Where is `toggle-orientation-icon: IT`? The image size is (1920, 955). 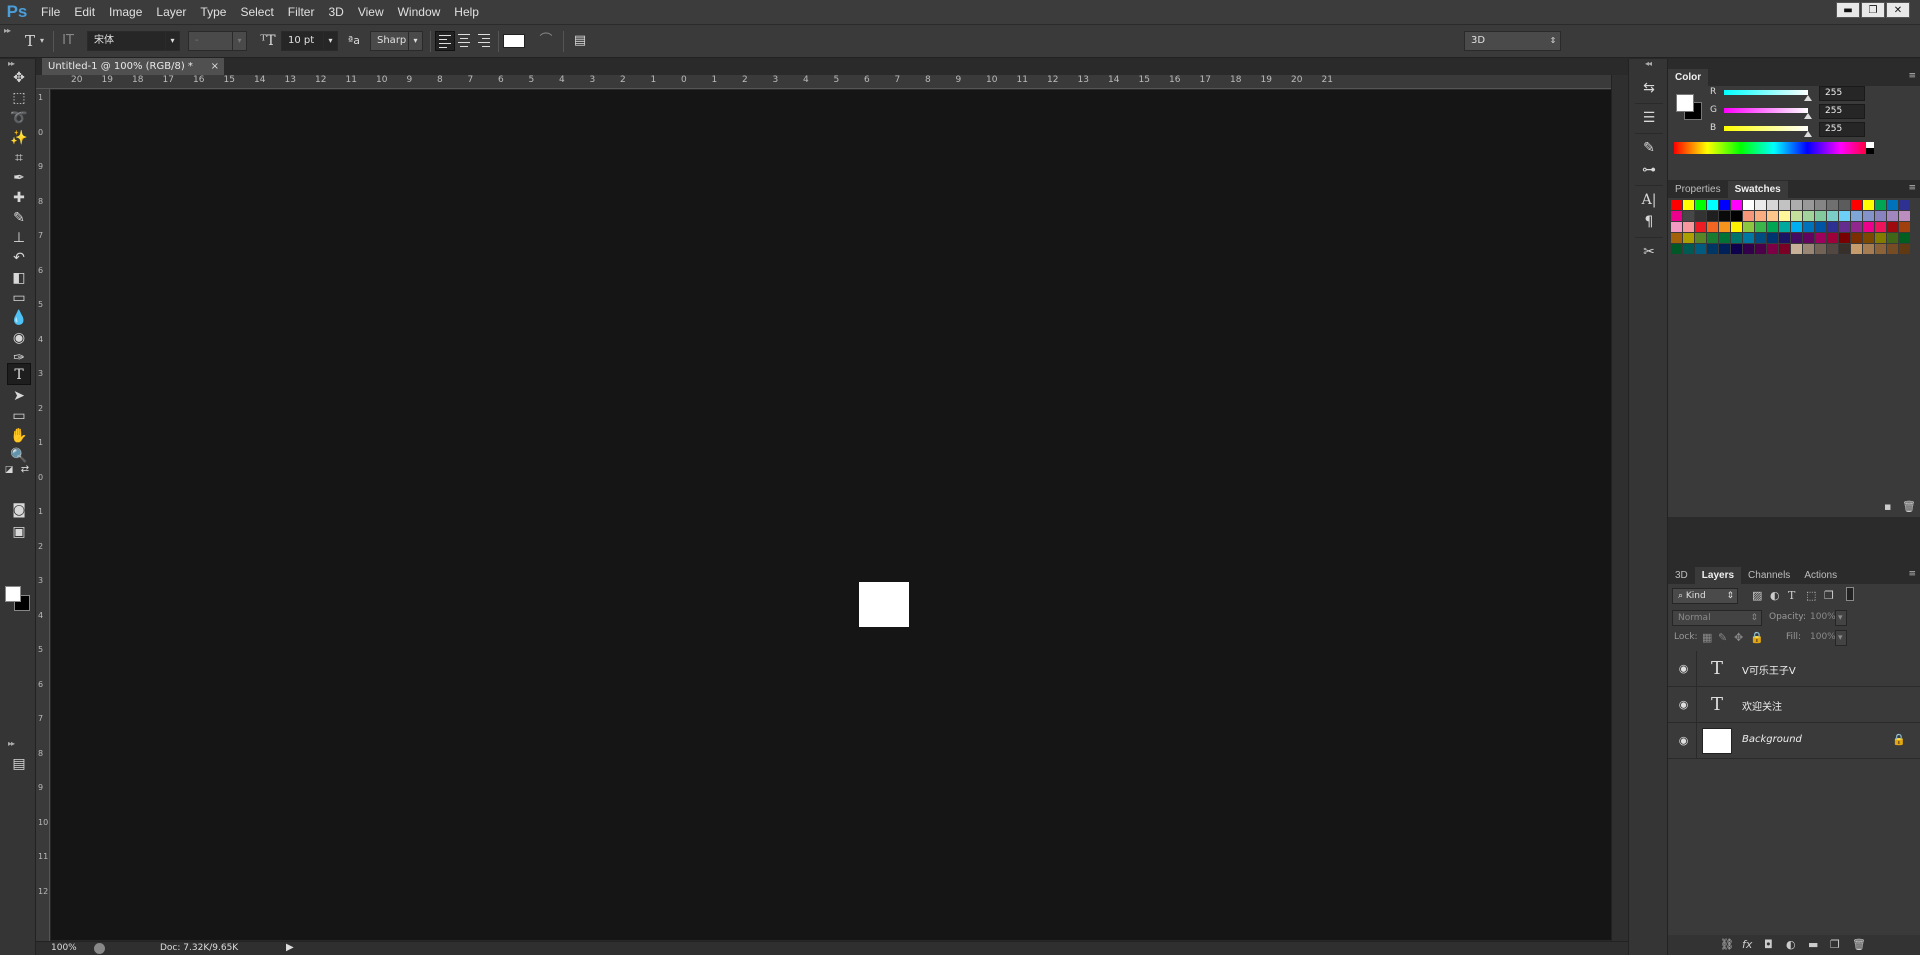 toggle-orientation-icon: IT is located at coordinates (68, 41).